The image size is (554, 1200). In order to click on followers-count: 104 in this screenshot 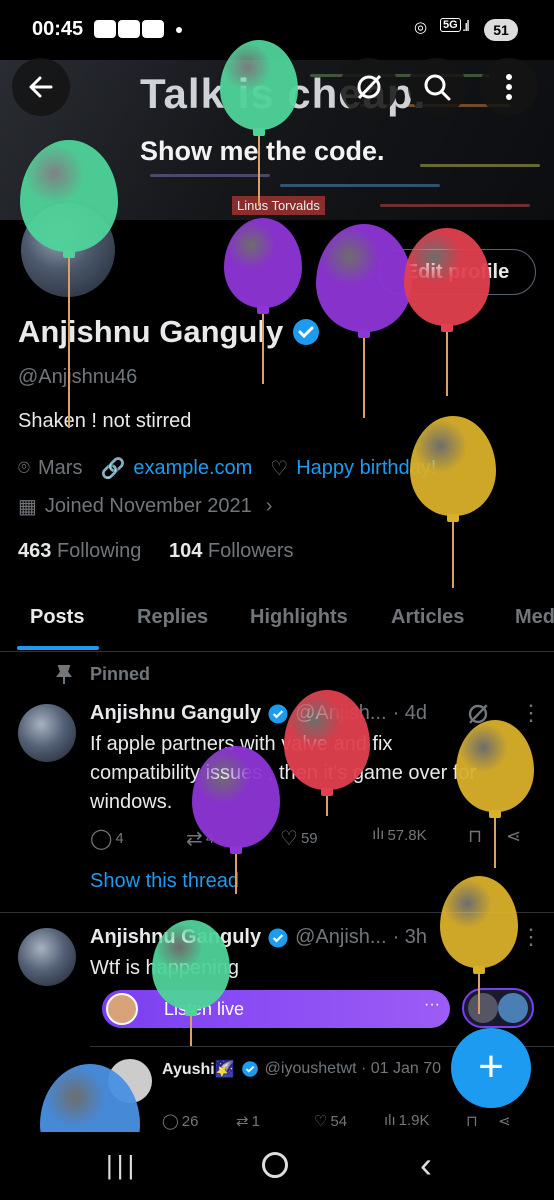, I will do `click(185, 551)`.